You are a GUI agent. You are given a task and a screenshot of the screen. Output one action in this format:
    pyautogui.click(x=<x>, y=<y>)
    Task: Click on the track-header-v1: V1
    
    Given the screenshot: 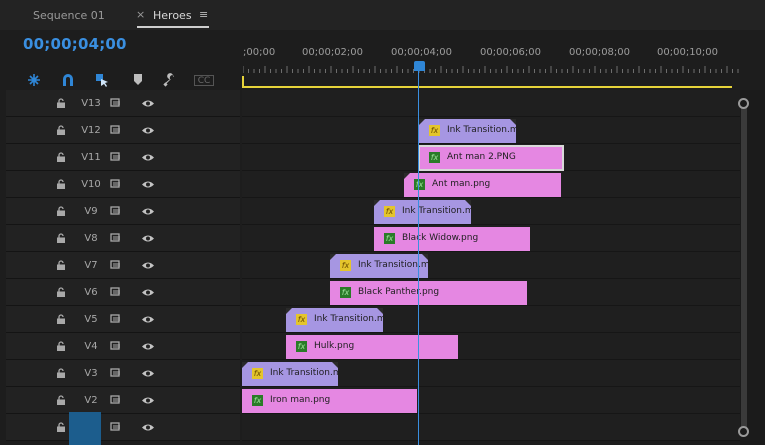 What is the action you would take?
    pyautogui.click(x=123, y=427)
    